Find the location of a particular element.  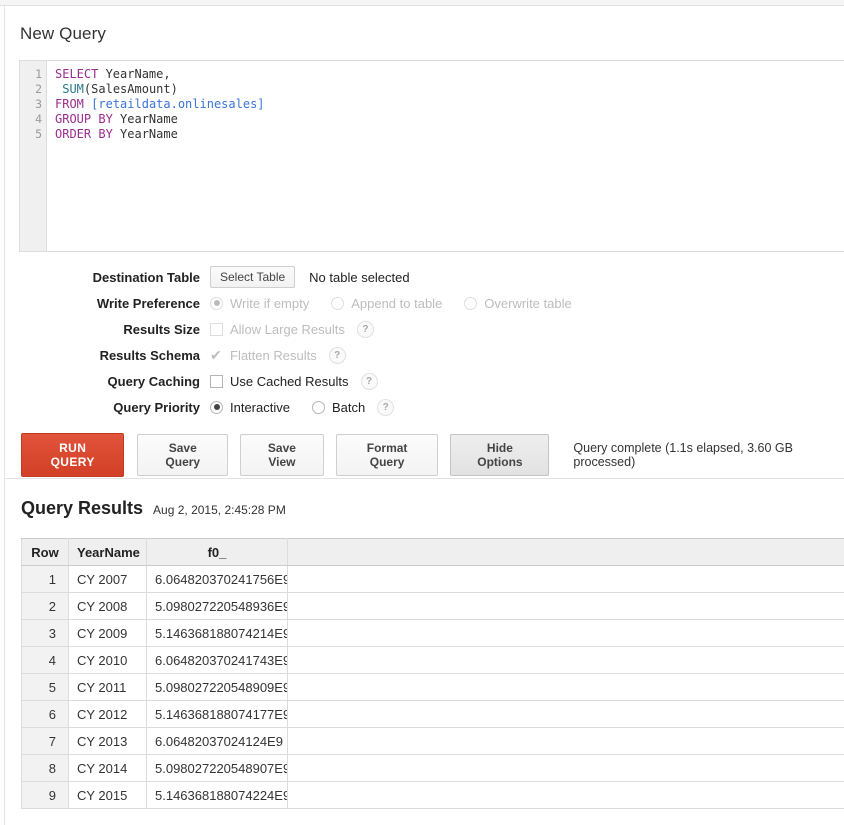

cell-row-number: 9 is located at coordinates (45, 795).